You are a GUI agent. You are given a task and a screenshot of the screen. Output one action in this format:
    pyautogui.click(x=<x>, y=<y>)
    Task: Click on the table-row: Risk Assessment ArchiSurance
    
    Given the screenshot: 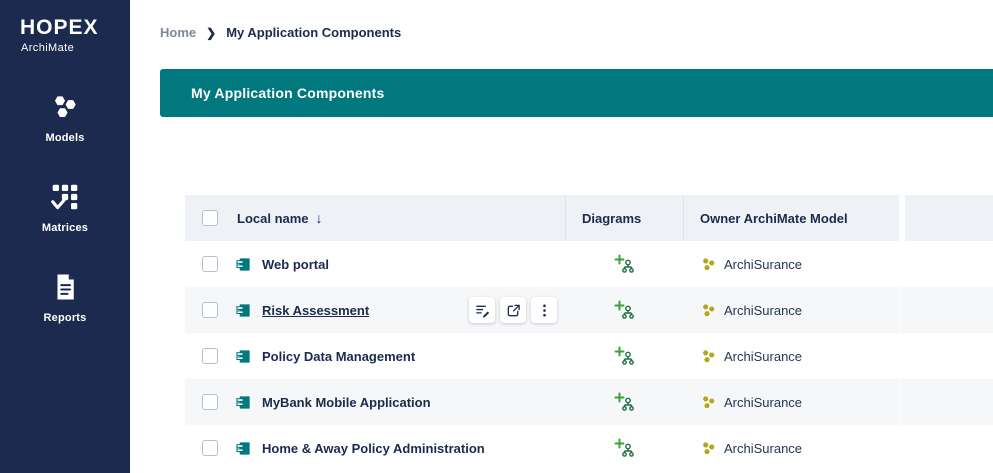 What is the action you would take?
    pyautogui.click(x=589, y=310)
    